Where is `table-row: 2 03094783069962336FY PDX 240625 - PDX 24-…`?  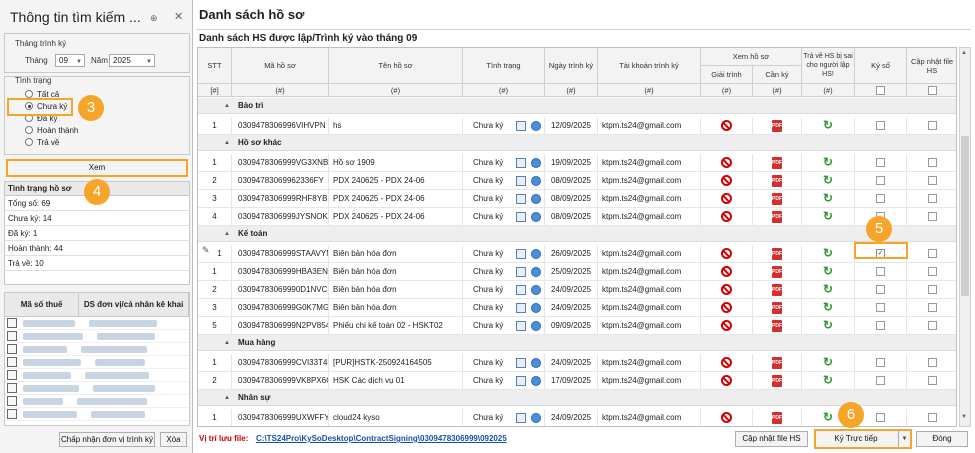 table-row: 2 03094783069962336FY PDX 240625 - PDX 24-… is located at coordinates (577, 181).